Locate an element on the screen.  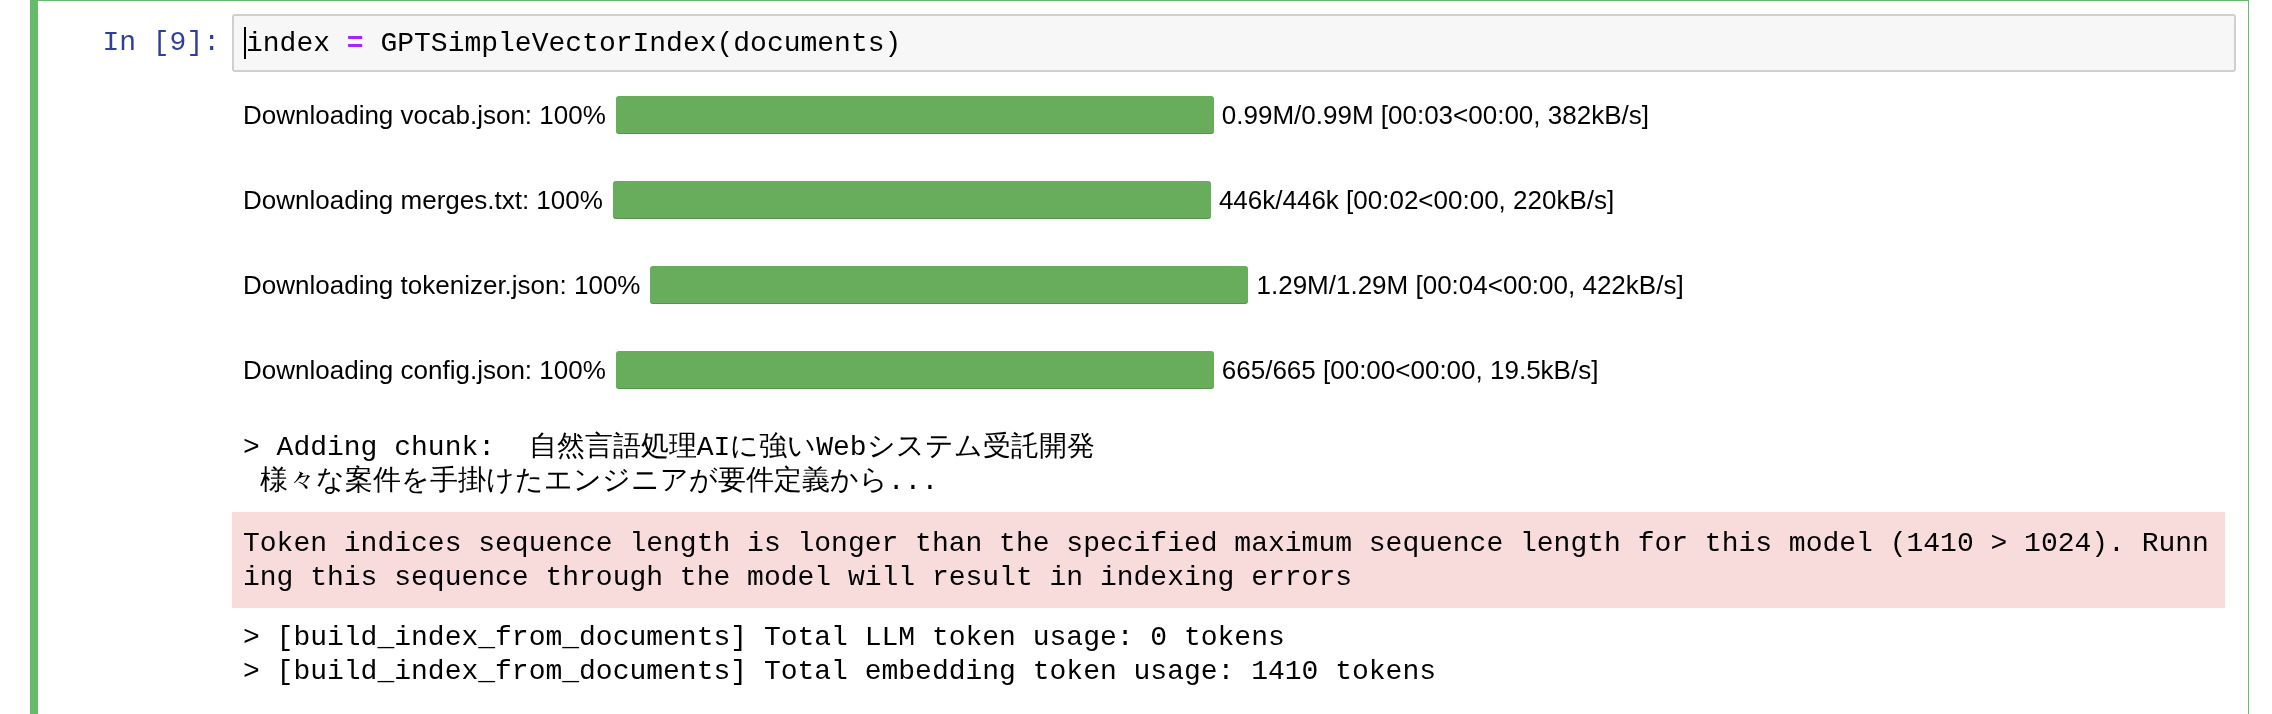
progress-label: Downloading config.json: 100% is located at coordinates (424, 370).